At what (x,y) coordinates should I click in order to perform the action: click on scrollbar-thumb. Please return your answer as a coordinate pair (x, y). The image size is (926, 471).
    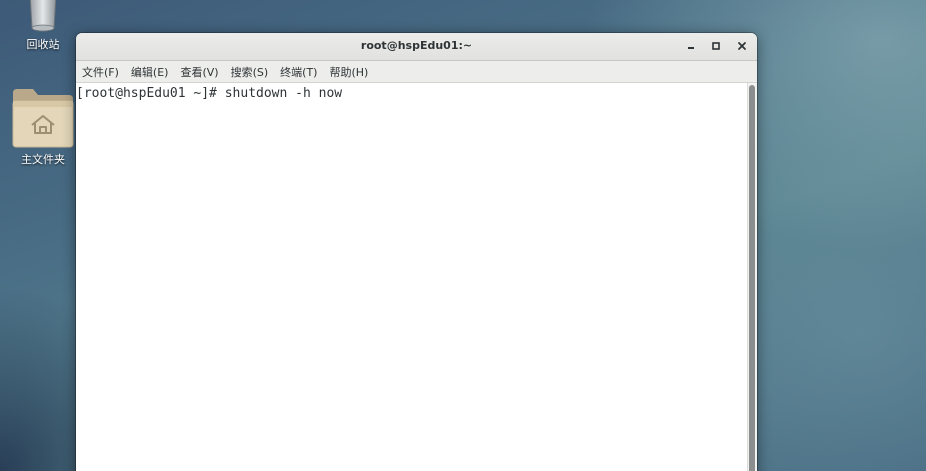
    Looking at the image, I should click on (752, 278).